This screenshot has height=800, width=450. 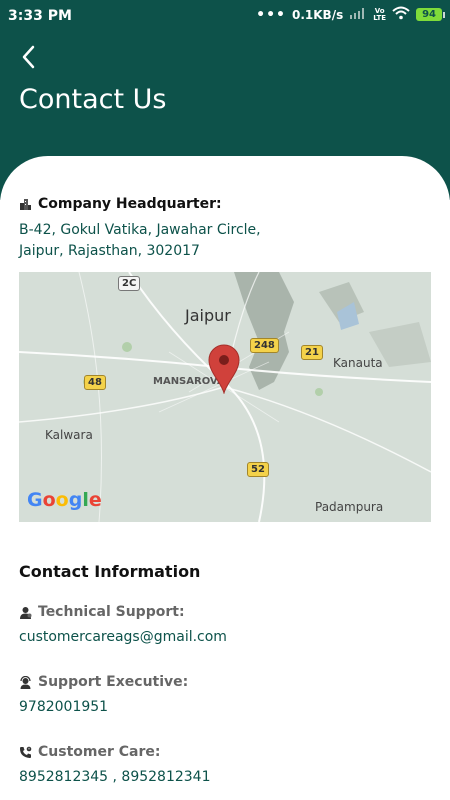 I want to click on building-icon, so click(x=25, y=204).